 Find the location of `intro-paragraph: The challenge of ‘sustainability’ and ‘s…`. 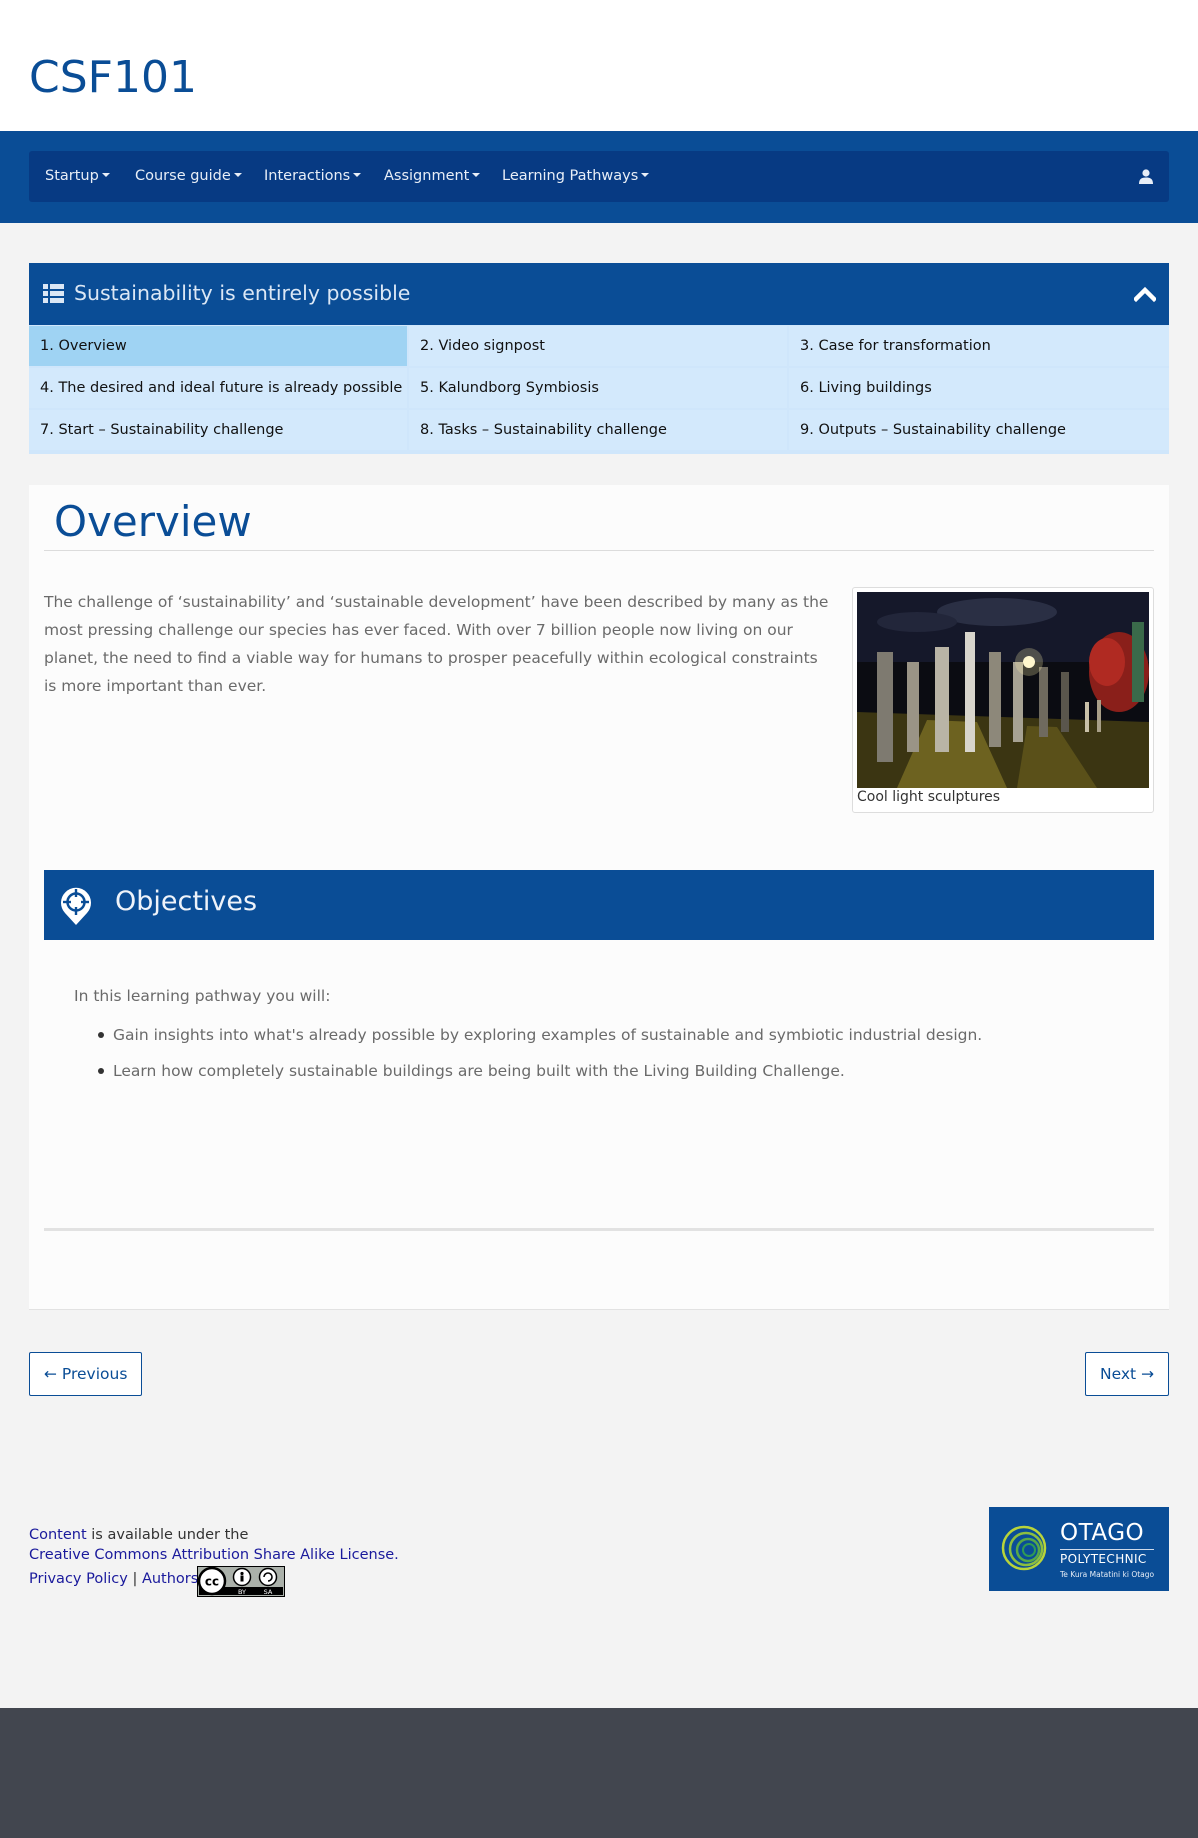

intro-paragraph: The challenge of ‘sustainability’ and ‘s… is located at coordinates (436, 644).